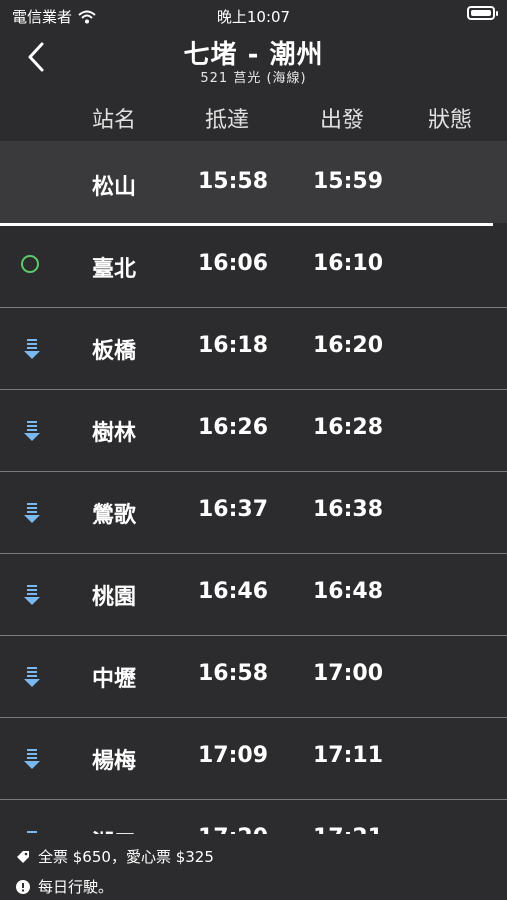 Image resolution: width=507 pixels, height=900 pixels. Describe the element at coordinates (233, 345) in the screenshot. I see `arrival-time: 16:18` at that location.